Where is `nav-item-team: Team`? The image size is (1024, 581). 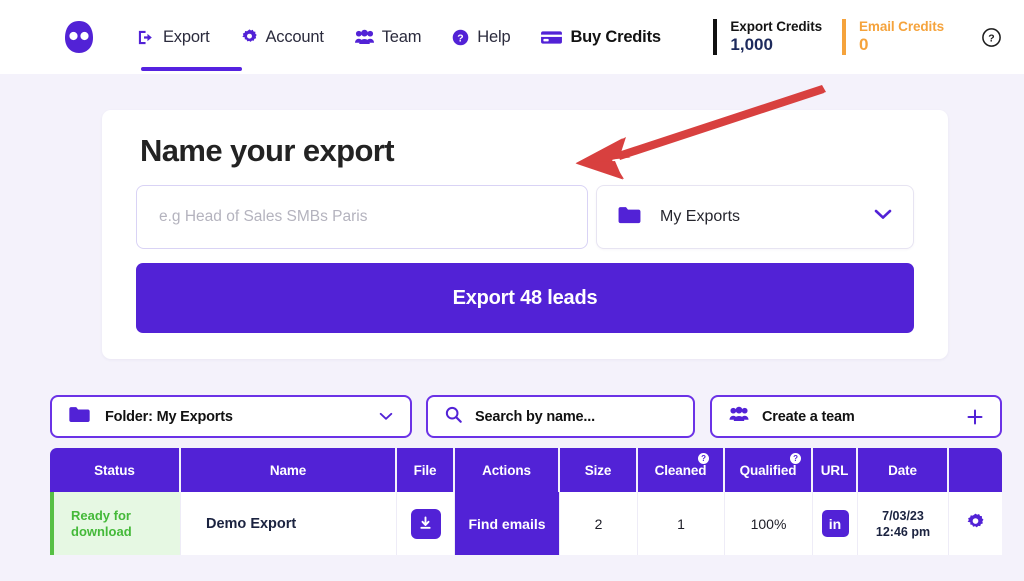
nav-item-team: Team is located at coordinates (388, 37).